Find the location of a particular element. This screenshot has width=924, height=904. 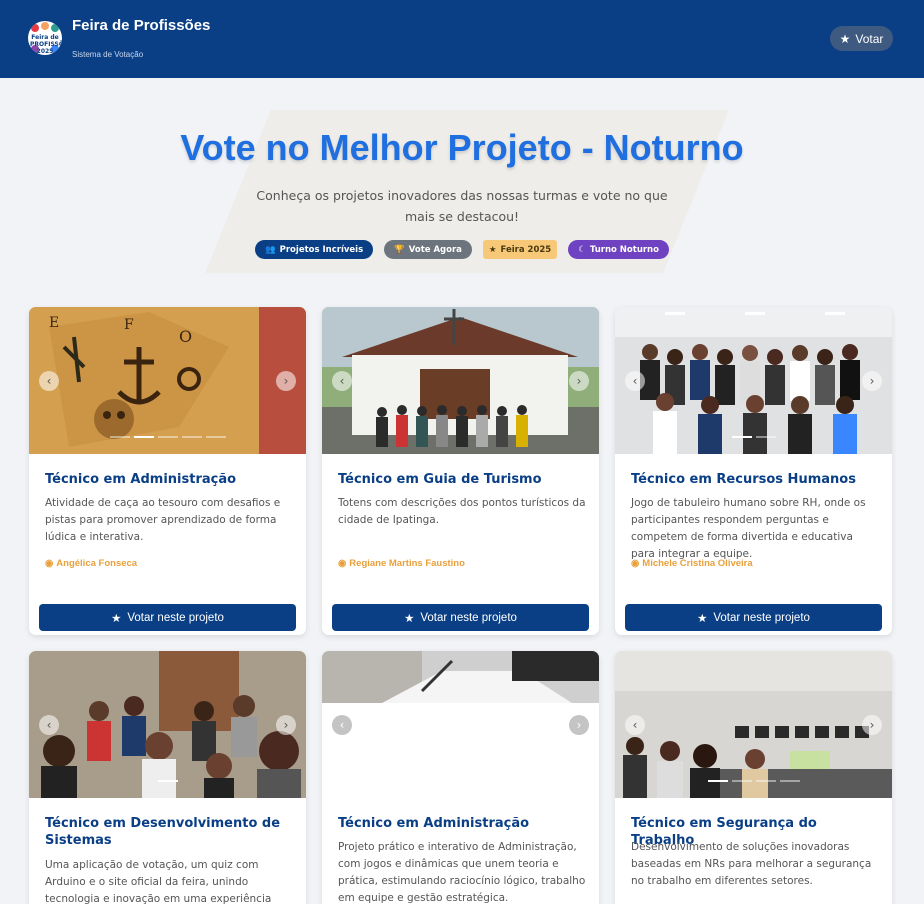

event-logo: Feira de PROFISSÕES 2025 is located at coordinates (45, 38).